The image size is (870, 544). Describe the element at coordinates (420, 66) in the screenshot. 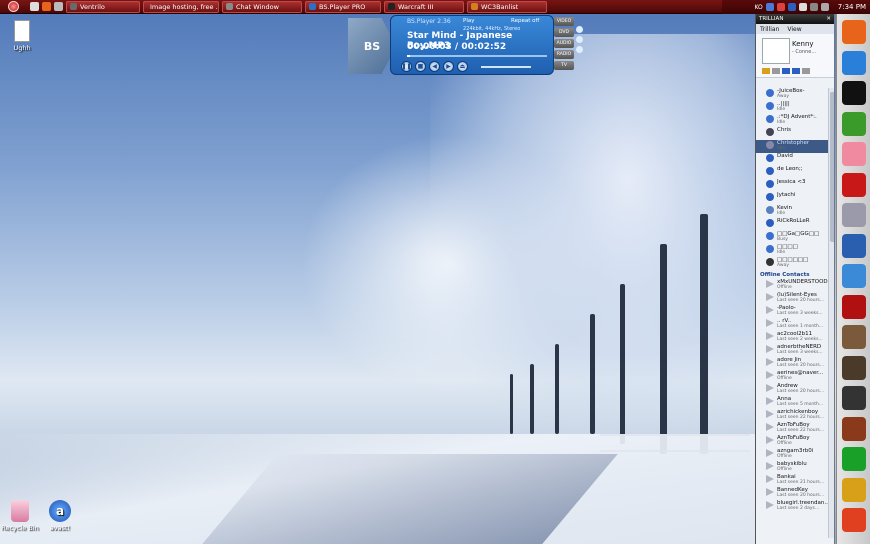

I see `stop-button: ■` at that location.